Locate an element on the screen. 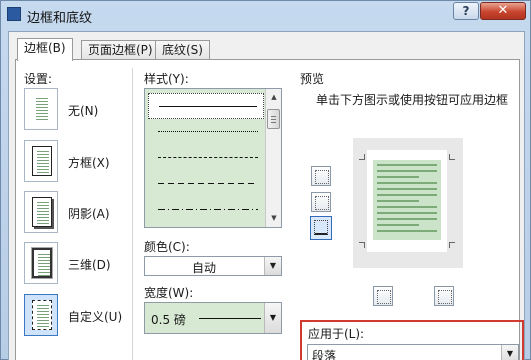 The width and height of the screenshot is (531, 360). setting-box-thumb is located at coordinates (41, 161).